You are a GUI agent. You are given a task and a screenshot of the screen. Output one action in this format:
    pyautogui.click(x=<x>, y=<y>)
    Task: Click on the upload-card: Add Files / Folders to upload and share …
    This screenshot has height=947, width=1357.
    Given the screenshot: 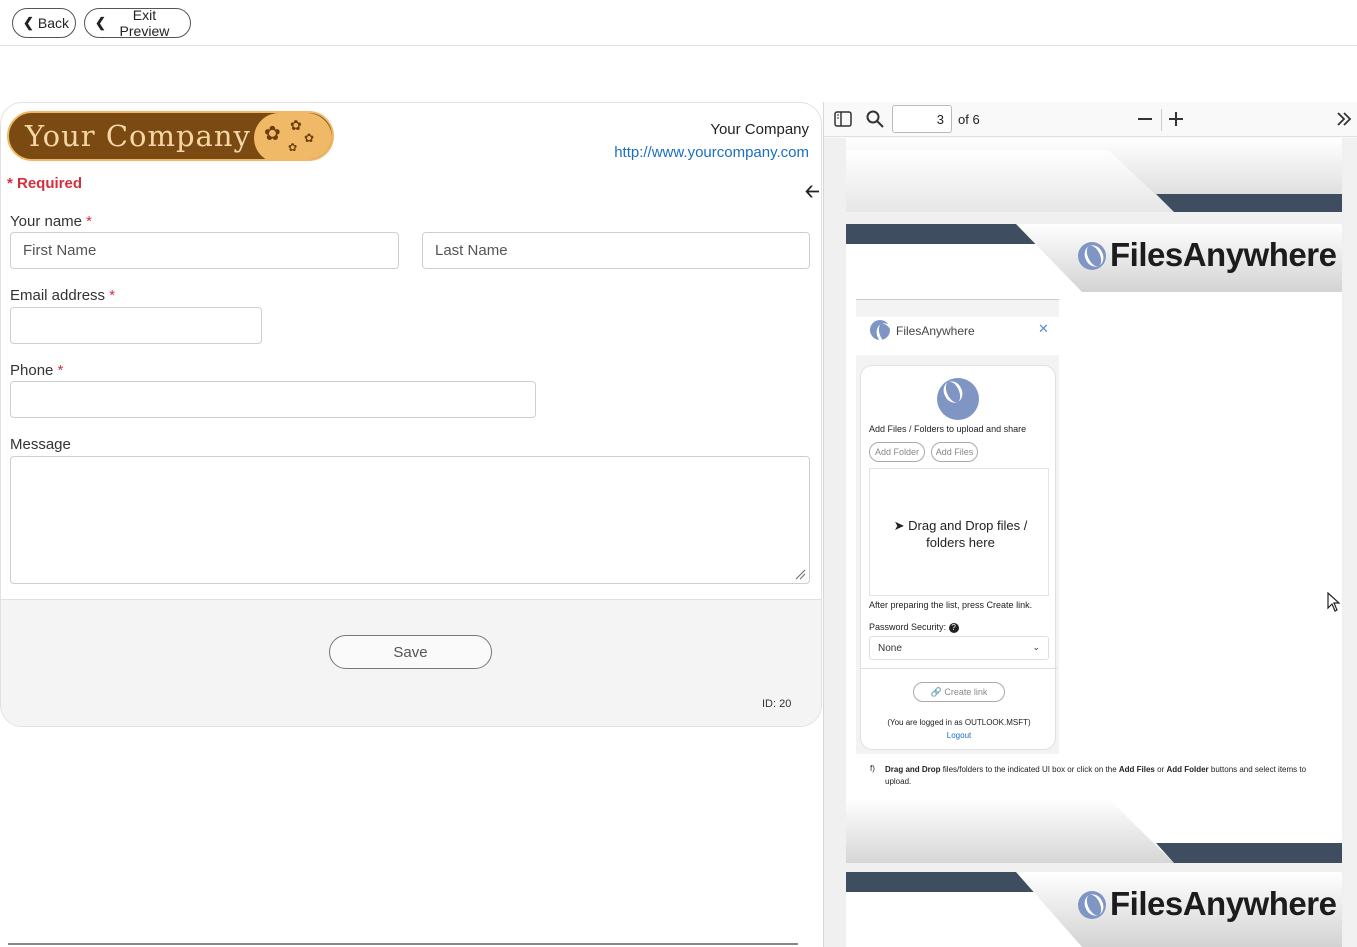 What is the action you would take?
    pyautogui.click(x=958, y=557)
    